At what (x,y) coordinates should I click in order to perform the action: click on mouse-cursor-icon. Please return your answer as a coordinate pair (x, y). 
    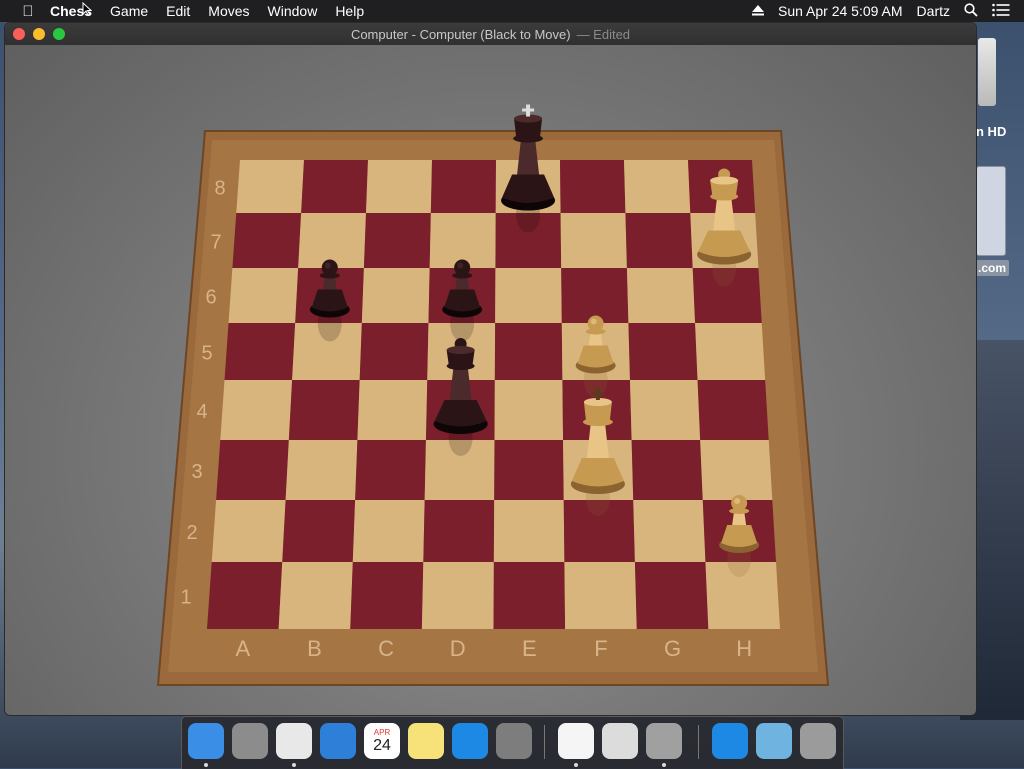
    Looking at the image, I should click on (87, 9).